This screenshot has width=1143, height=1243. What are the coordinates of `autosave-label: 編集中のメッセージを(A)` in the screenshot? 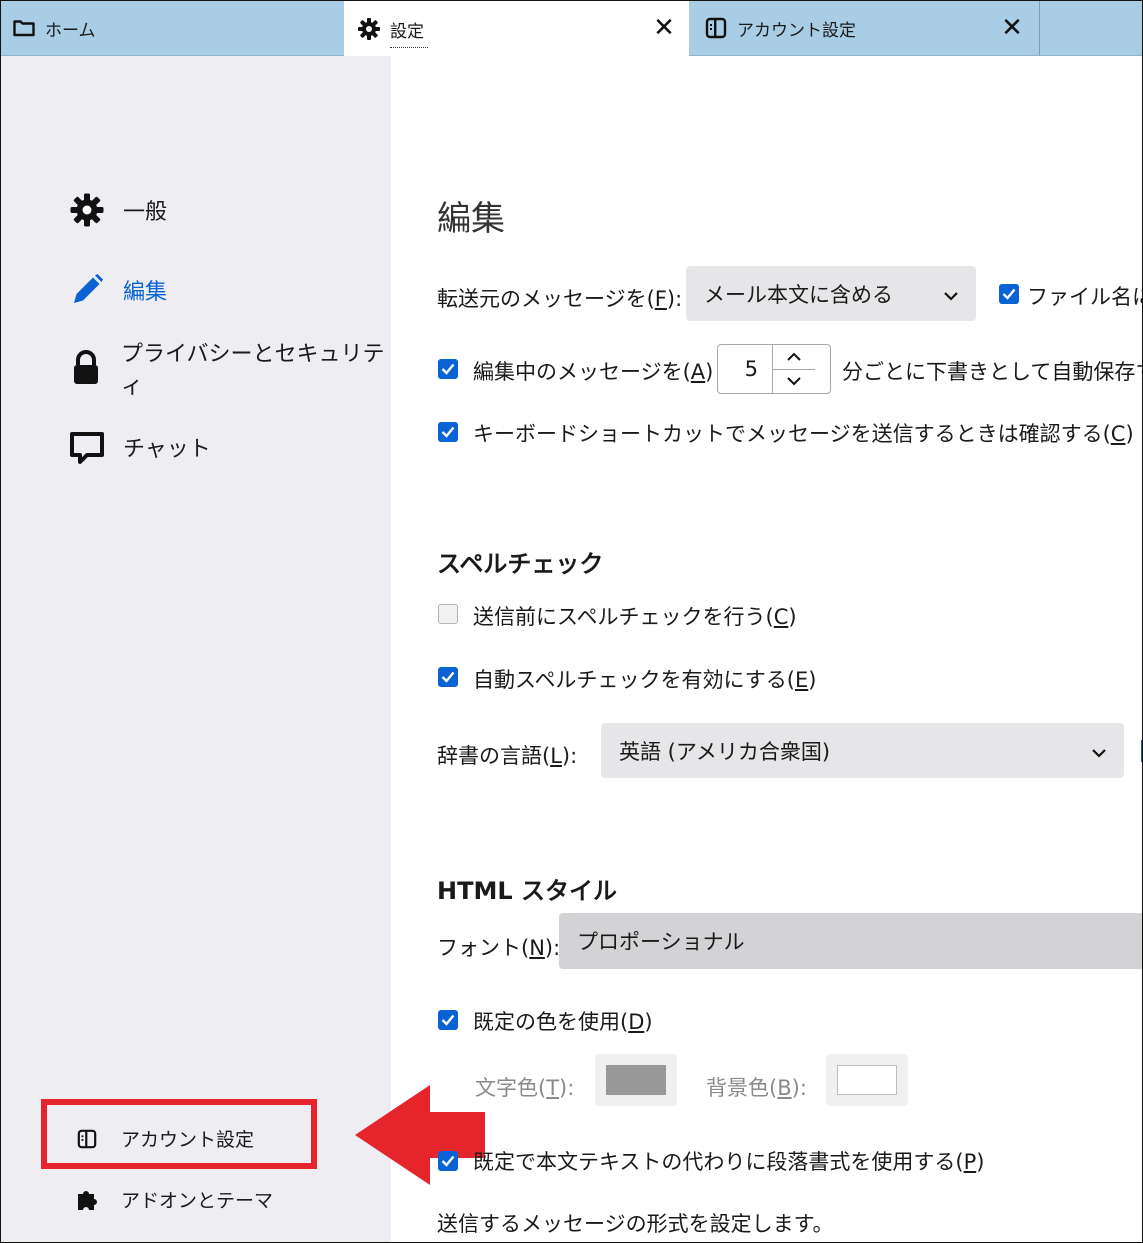 It's located at (593, 372).